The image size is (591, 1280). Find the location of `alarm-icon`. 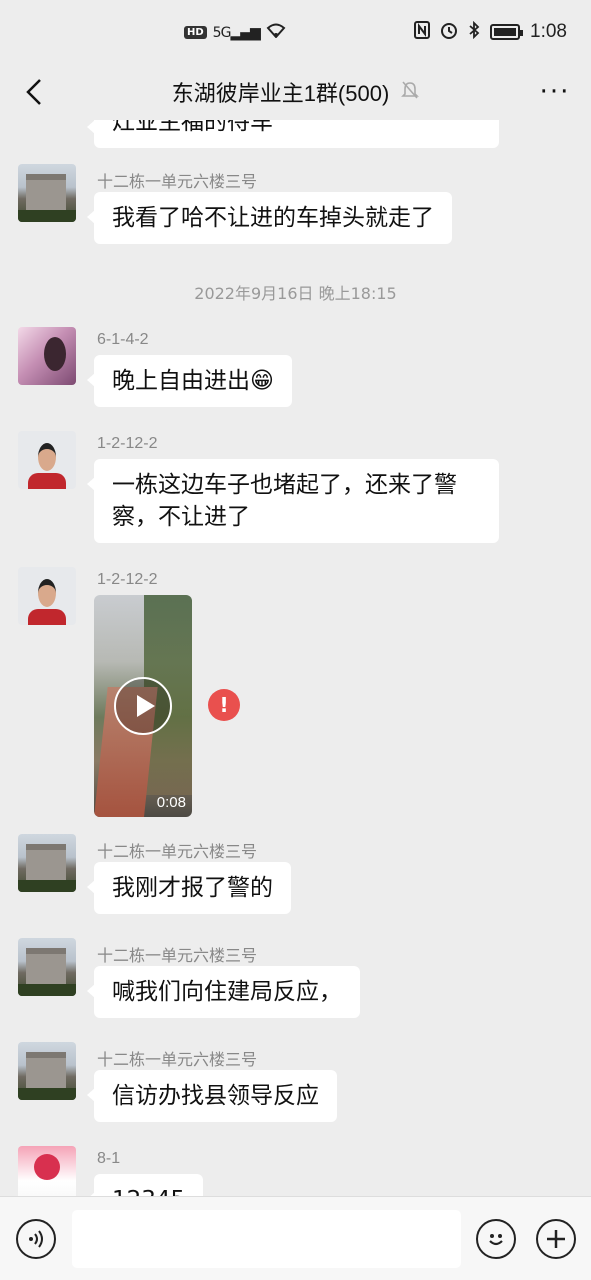

alarm-icon is located at coordinates (449, 32).